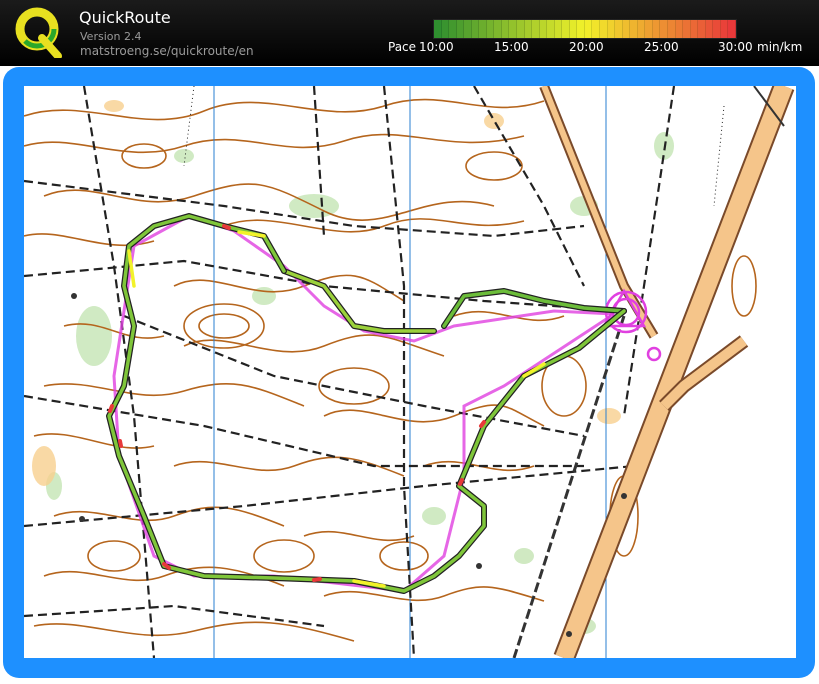 The width and height of the screenshot is (819, 684). I want to click on app-url: matstroeng.se/quickroute/en, so click(167, 51).